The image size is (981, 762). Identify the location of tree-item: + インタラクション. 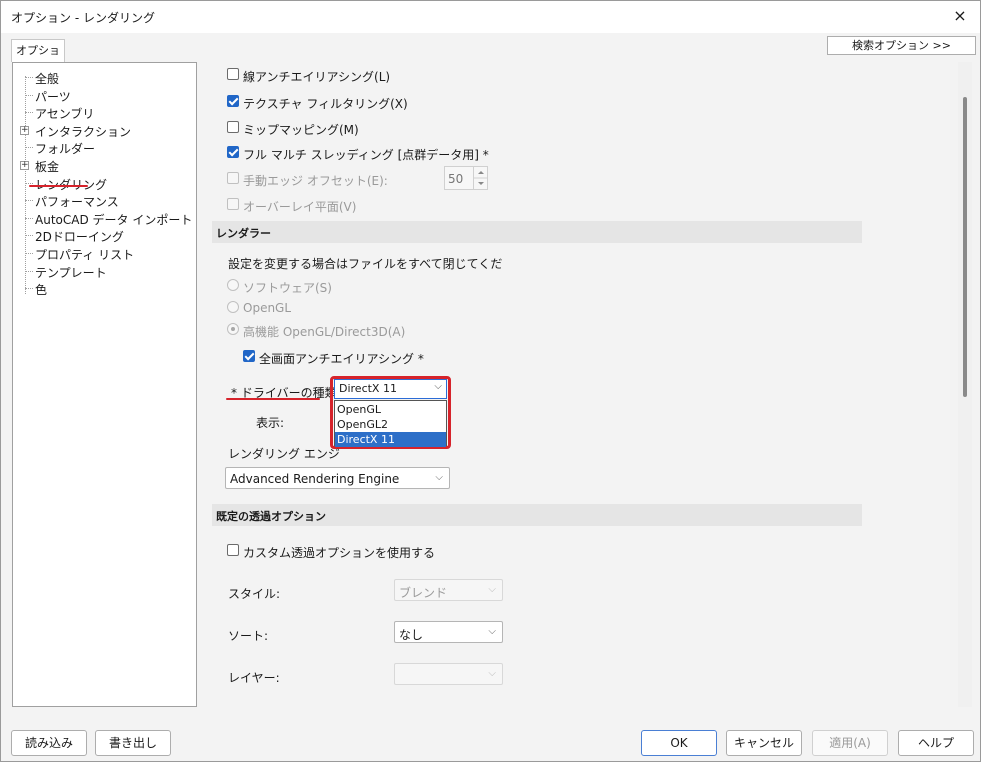
(104, 130).